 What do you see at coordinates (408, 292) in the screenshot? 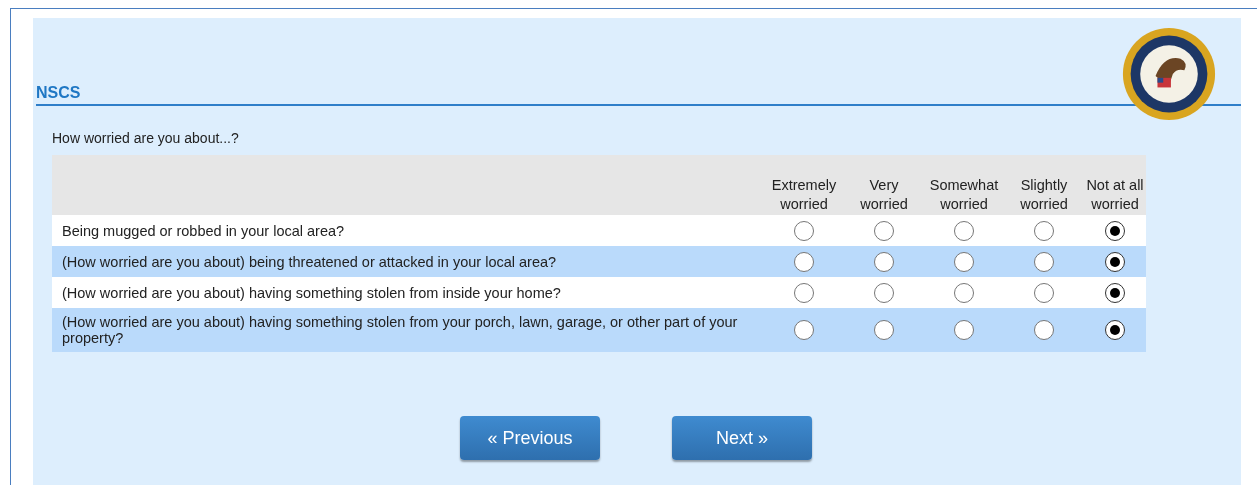
I see `question-label: (How worried are you about) having something stolen from inside your home?` at bounding box center [408, 292].